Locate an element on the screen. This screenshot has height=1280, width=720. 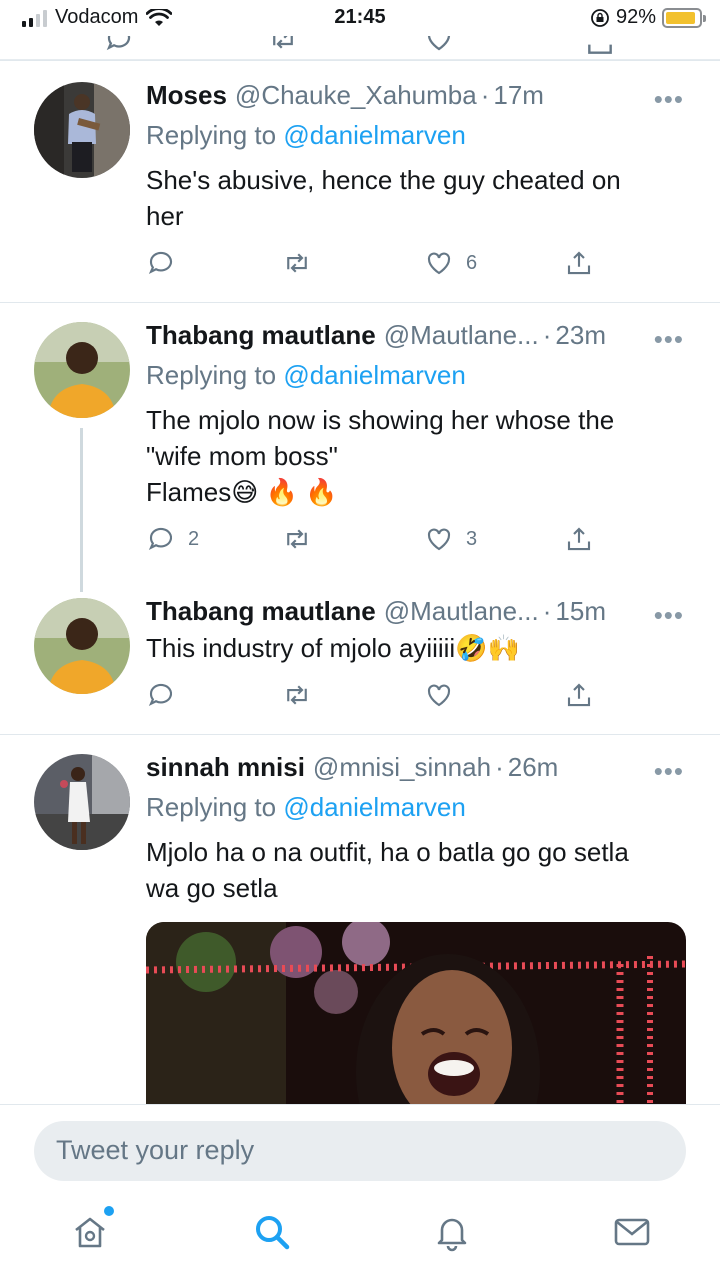
like-button: 6 is located at coordinates (450, 263).